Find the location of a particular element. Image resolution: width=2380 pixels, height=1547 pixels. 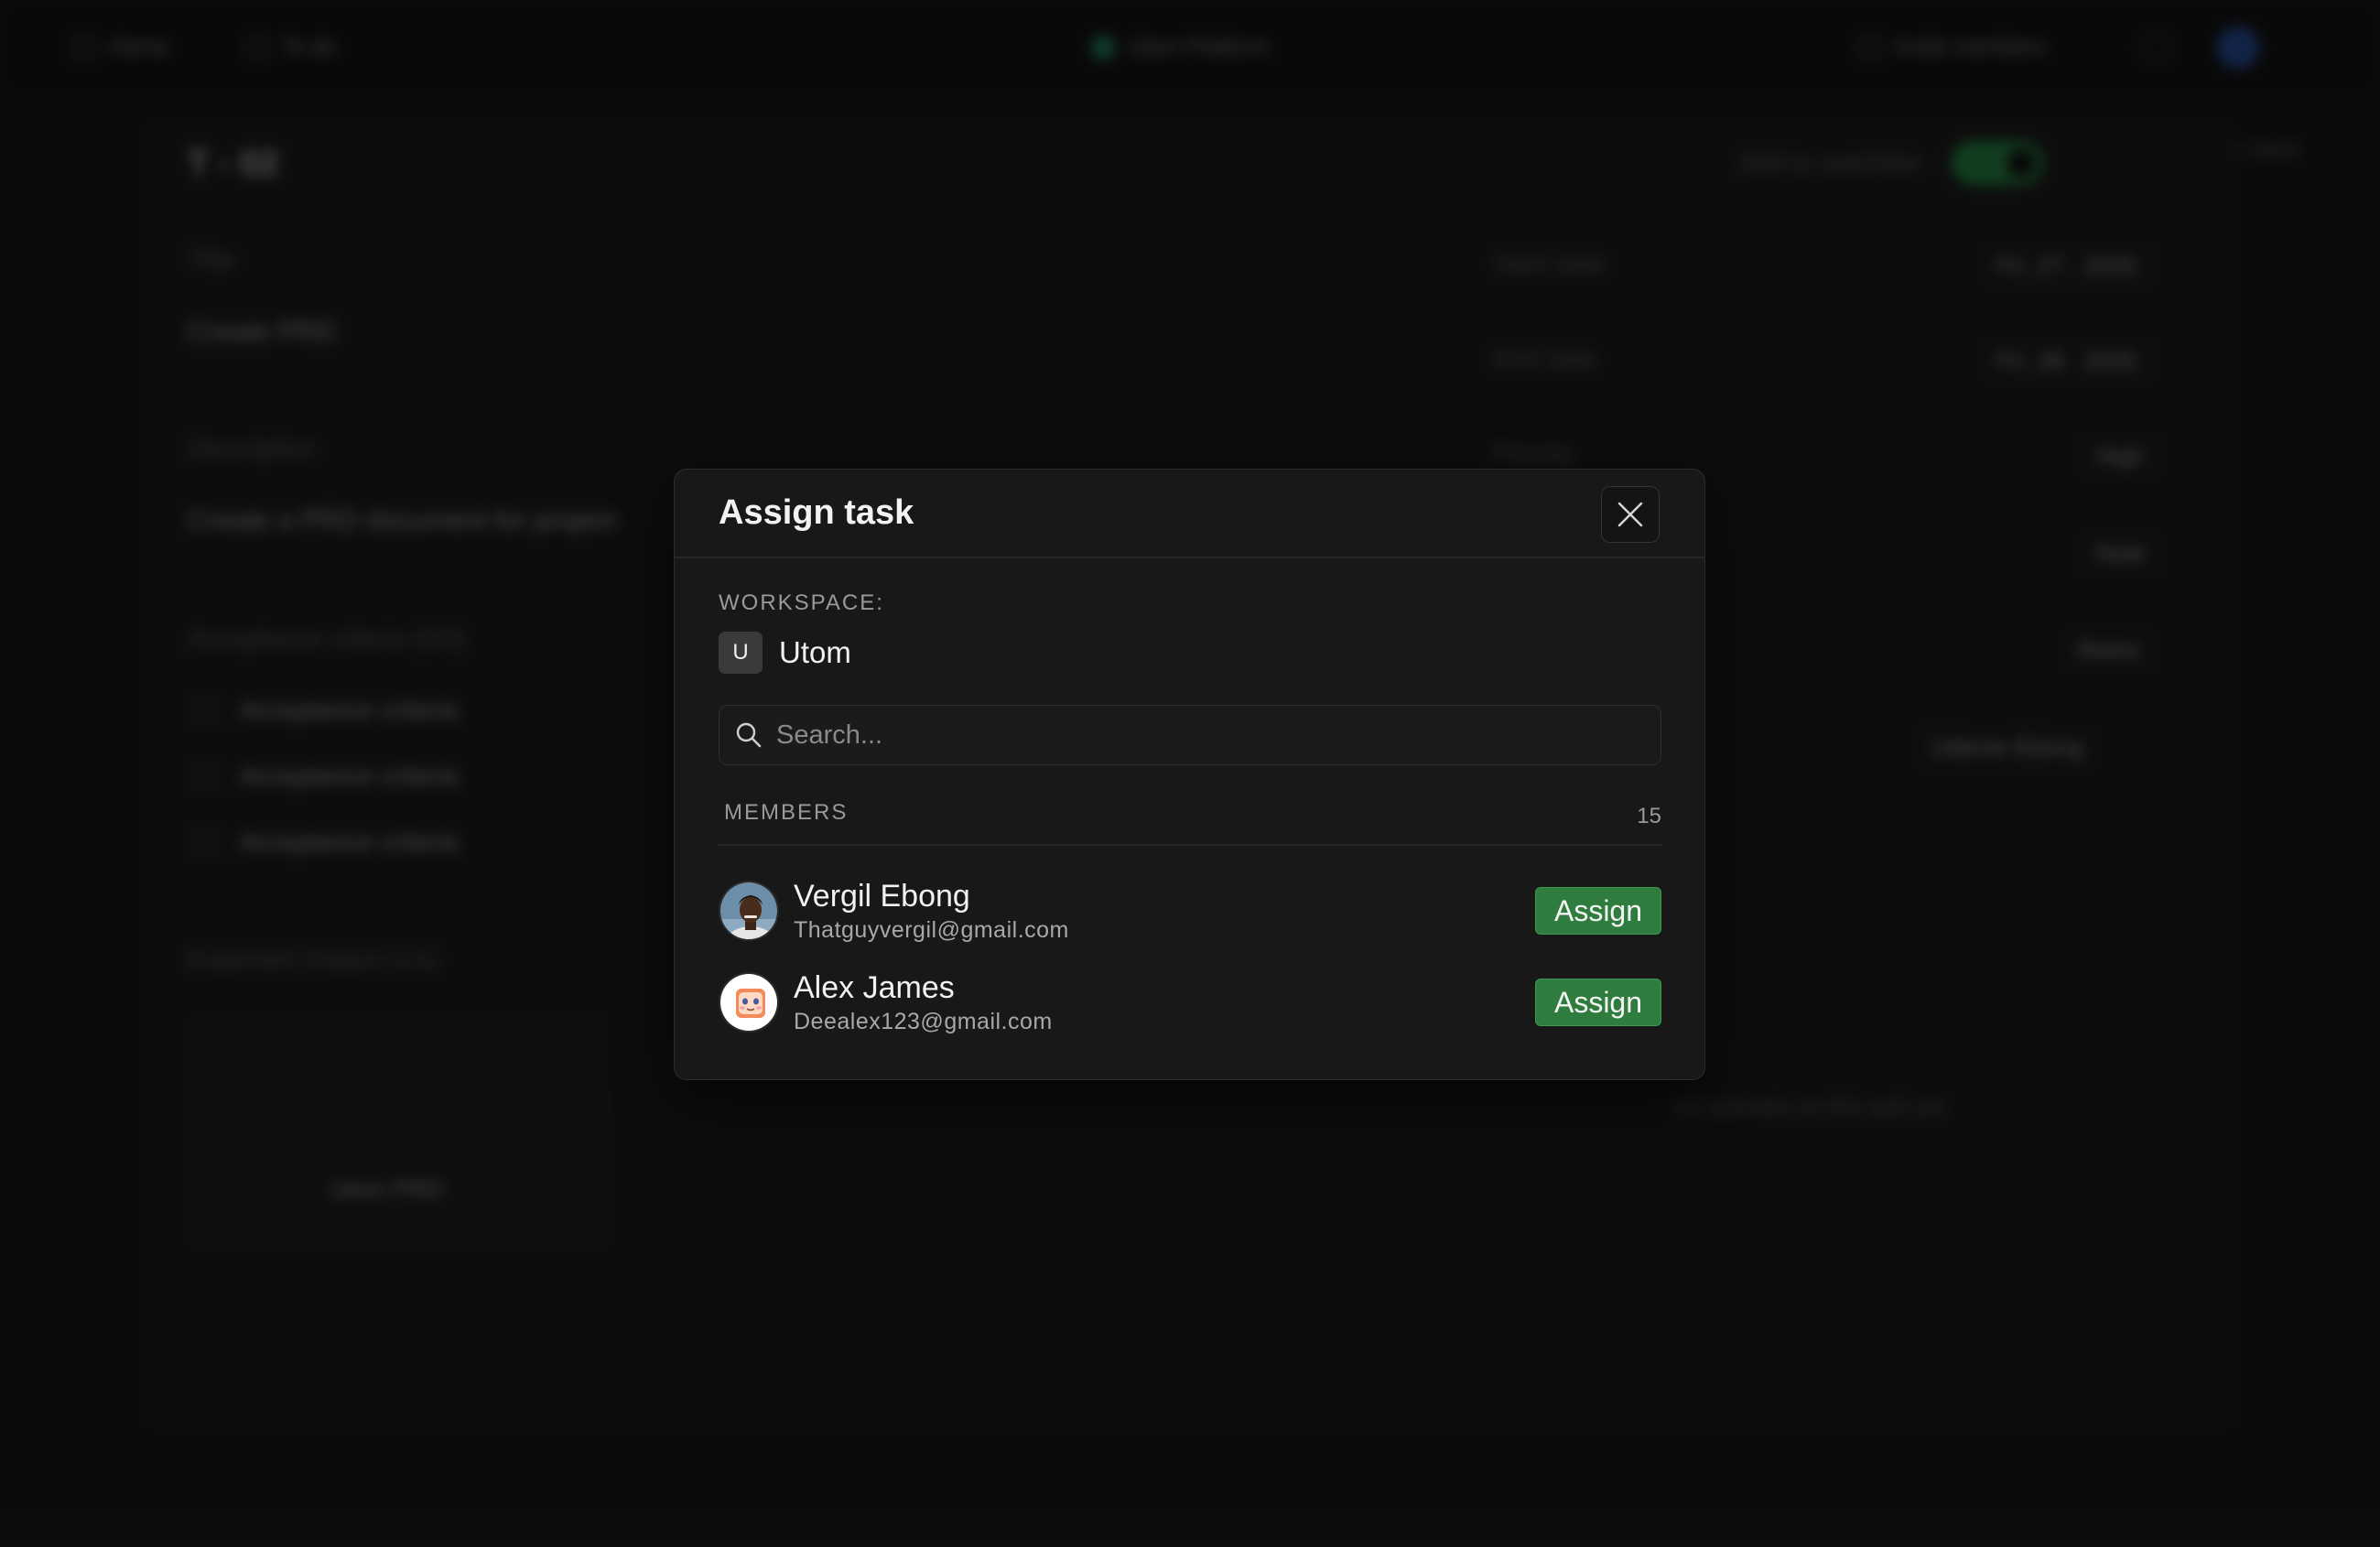

member-row: Alex James Deealex123@gmail.com Assign is located at coordinates (1190, 1002).